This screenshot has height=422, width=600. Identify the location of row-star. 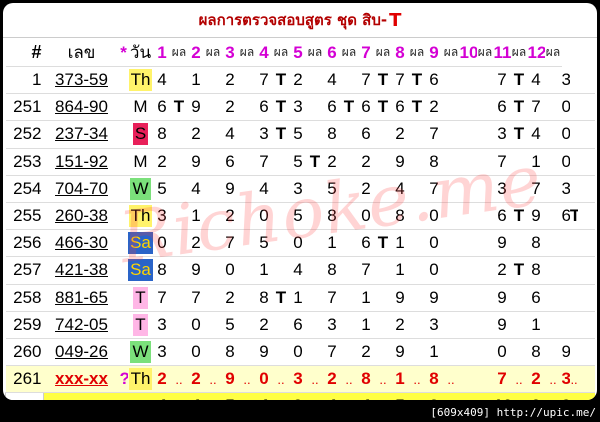
(123, 298).